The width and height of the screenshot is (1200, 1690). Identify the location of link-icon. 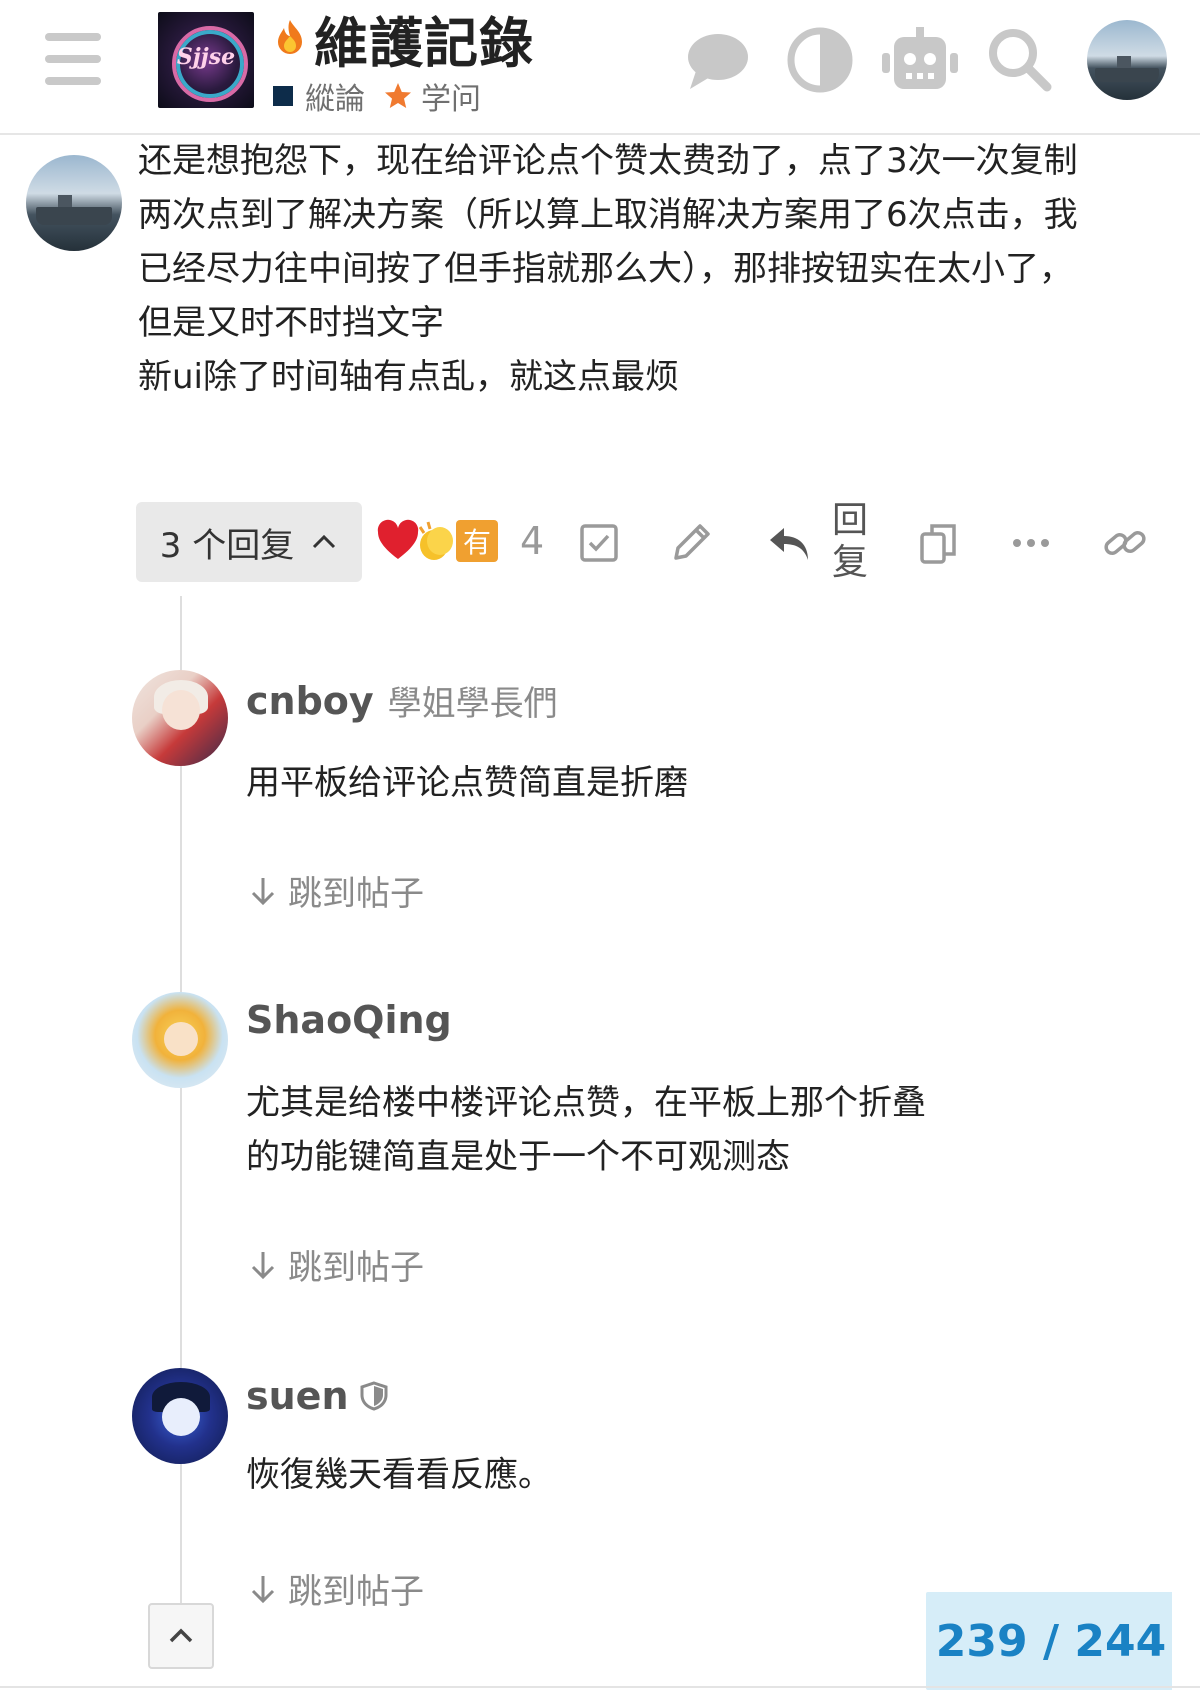
(1125, 543).